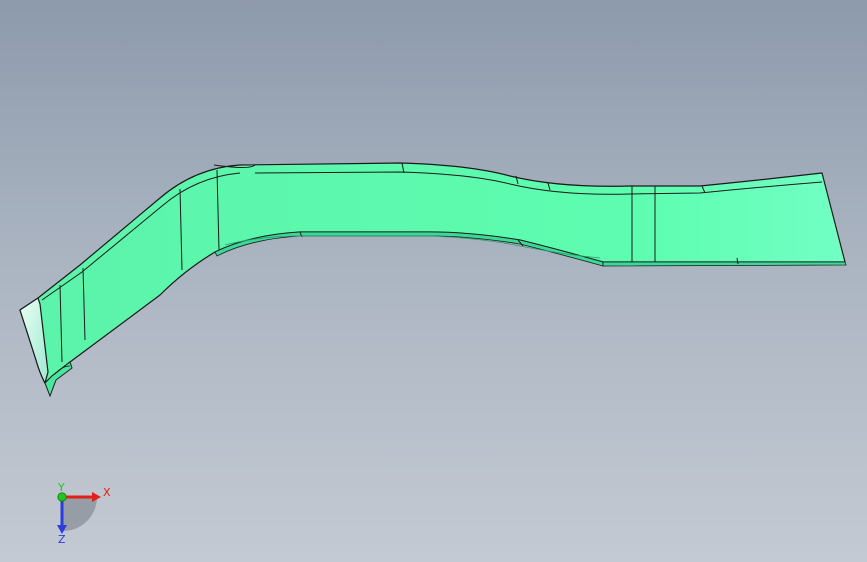 The image size is (867, 562). What do you see at coordinates (79, 514) in the screenshot?
I see `triad-shadow` at bounding box center [79, 514].